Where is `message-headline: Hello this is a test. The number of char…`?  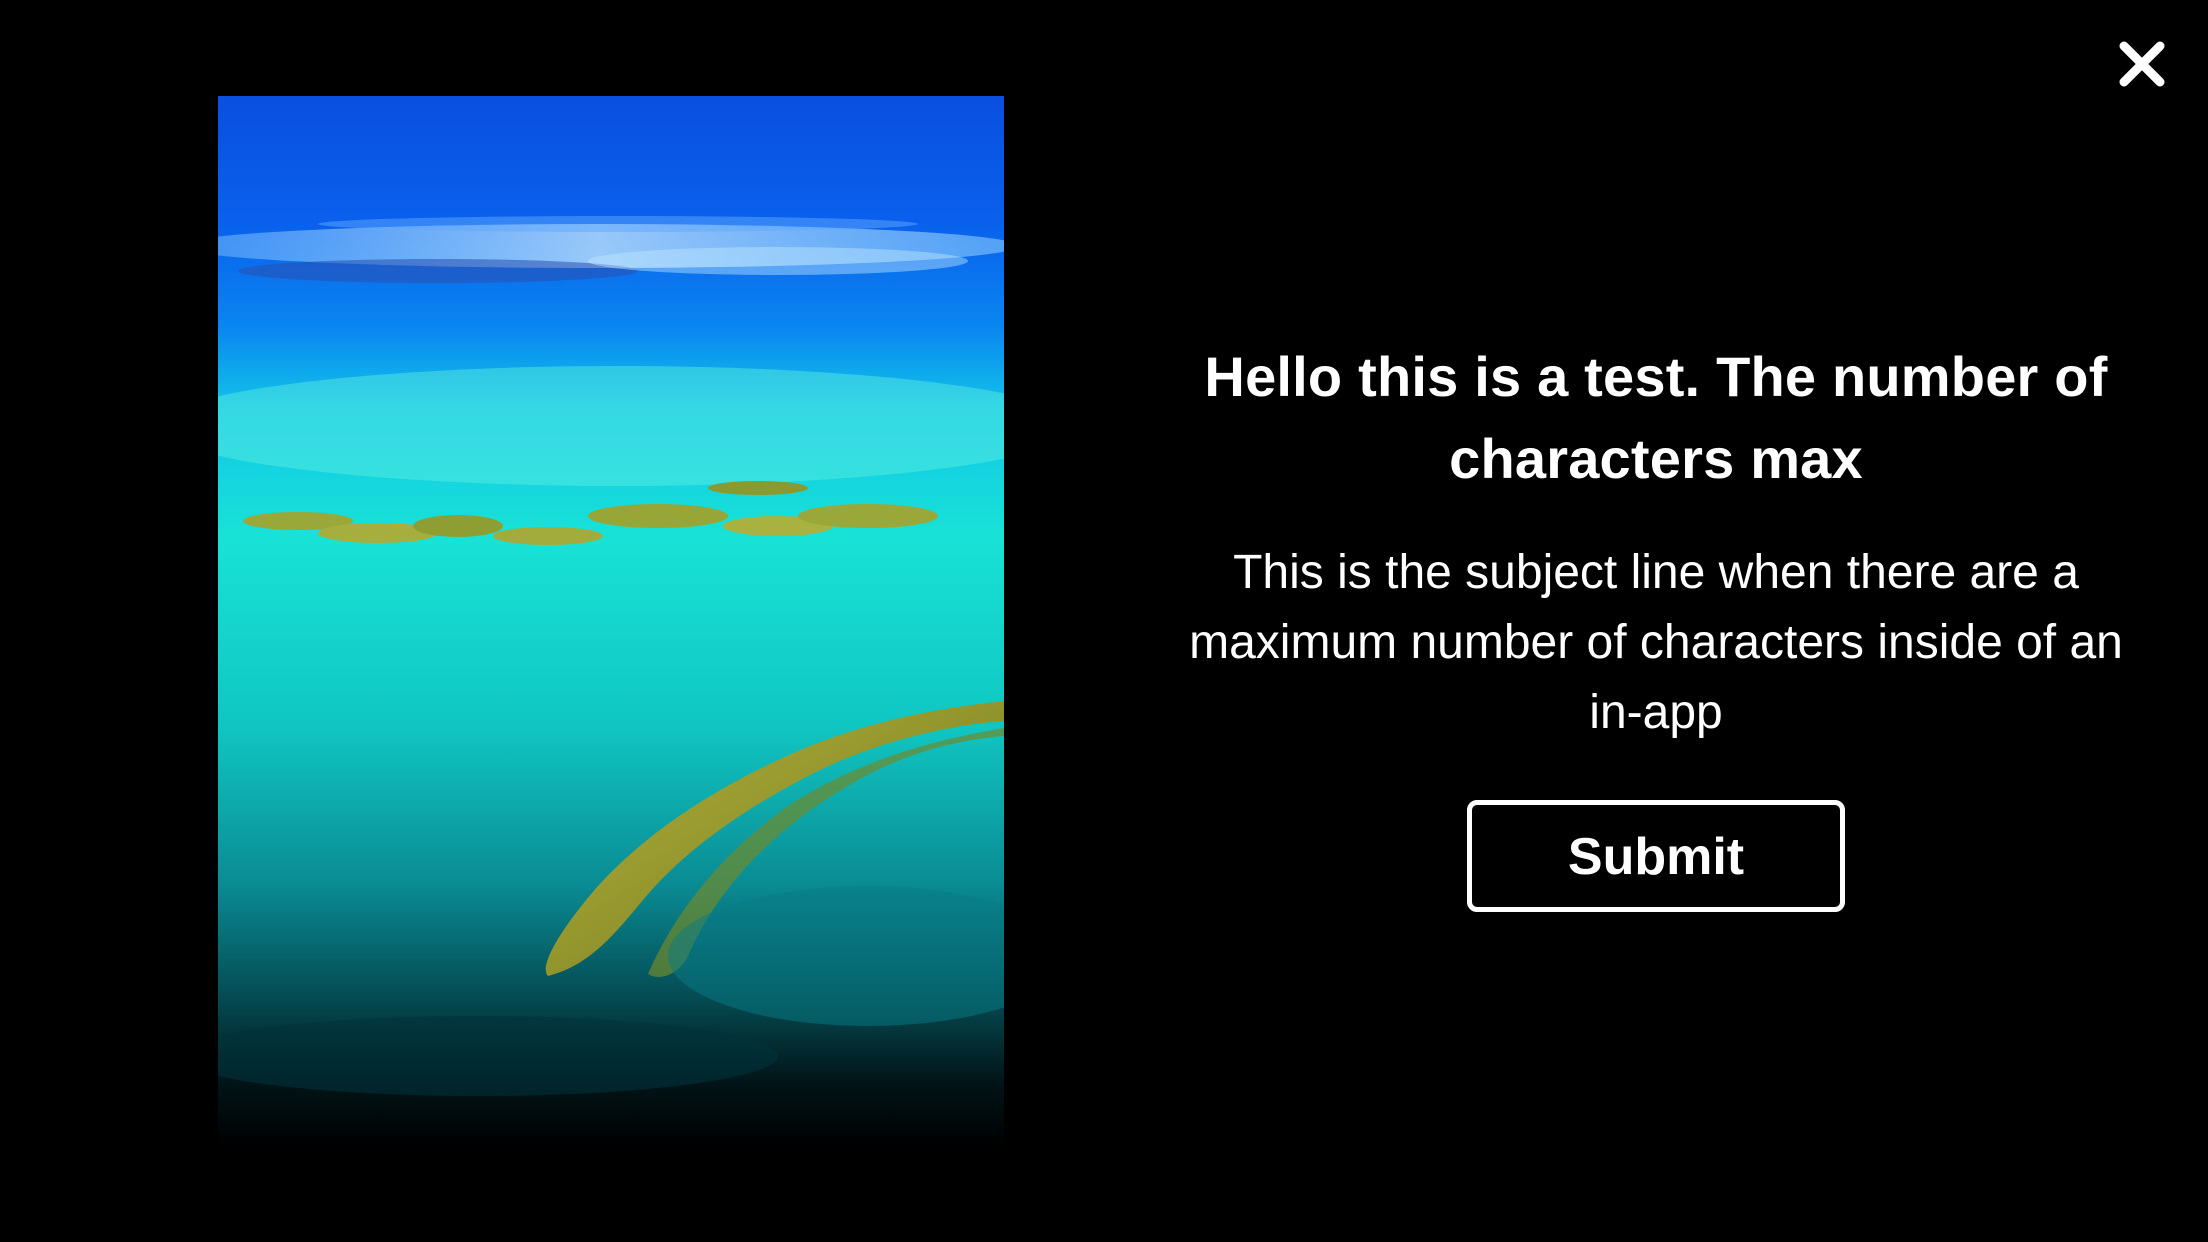 message-headline: Hello this is a test. The number of char… is located at coordinates (1656, 417).